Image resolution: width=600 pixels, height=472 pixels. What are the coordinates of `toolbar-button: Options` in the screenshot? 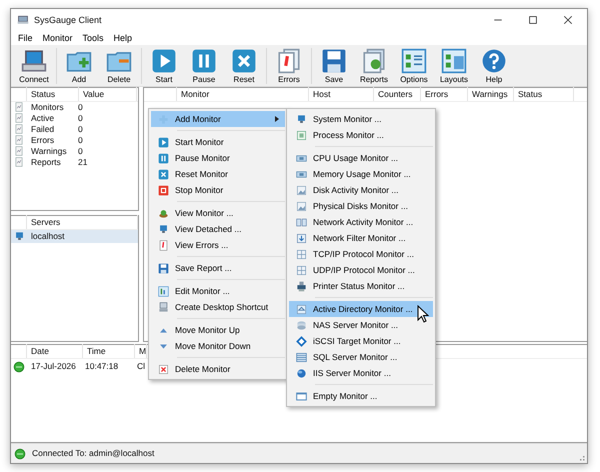 It's located at (414, 66).